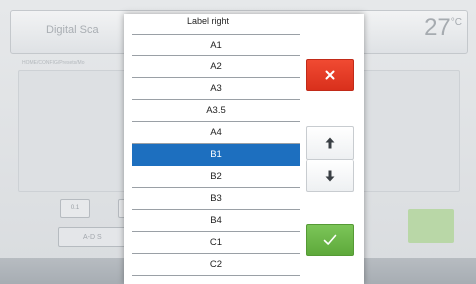 Image resolution: width=476 pixels, height=284 pixels. I want to click on list-item: A1, so click(216, 45).